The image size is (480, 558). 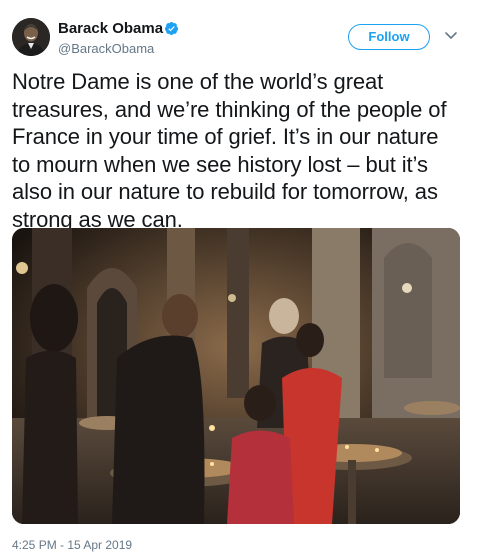 What do you see at coordinates (110, 28) in the screenshot?
I see `author-name: Barack Obama` at bounding box center [110, 28].